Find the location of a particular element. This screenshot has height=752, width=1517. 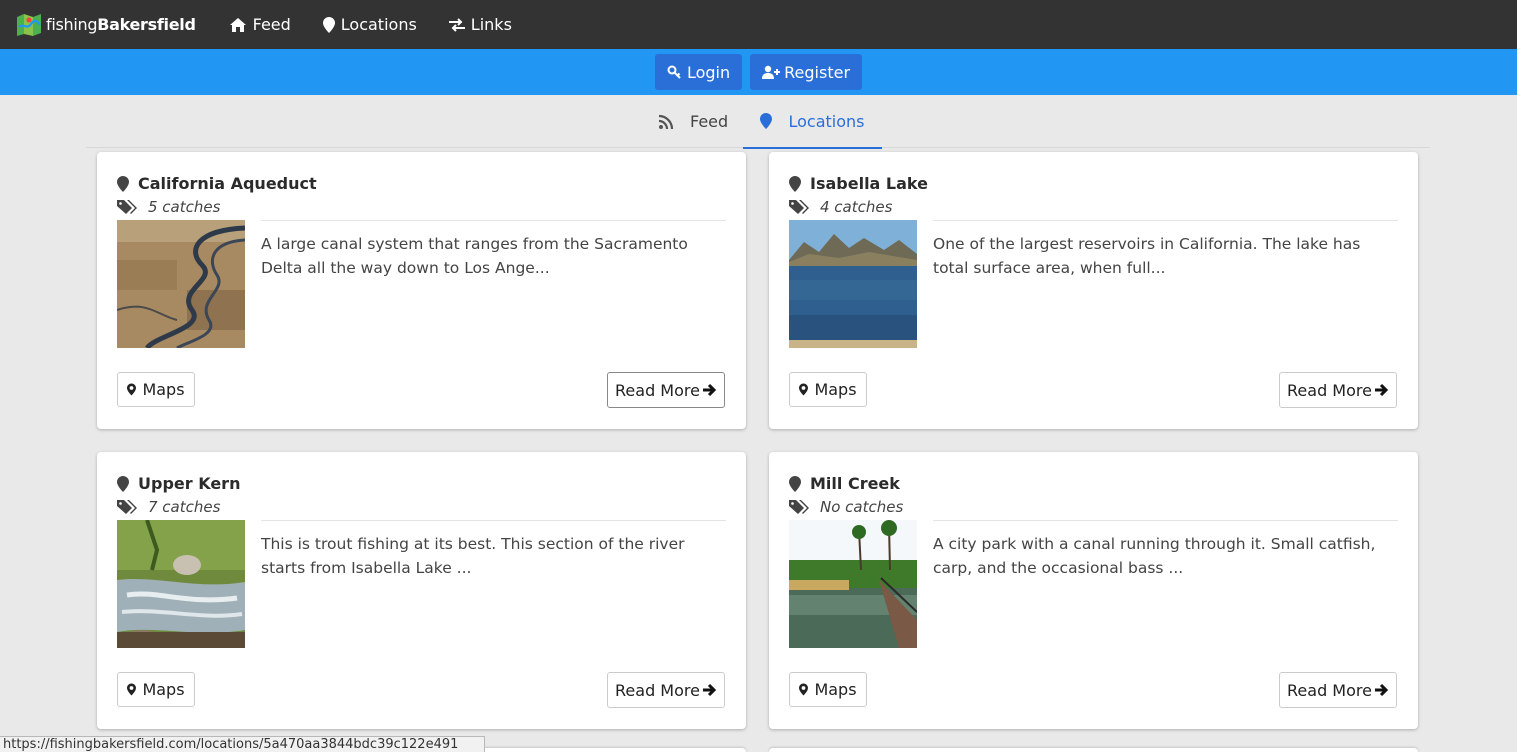

brand-name: Bakersfield is located at coordinates (146, 24).